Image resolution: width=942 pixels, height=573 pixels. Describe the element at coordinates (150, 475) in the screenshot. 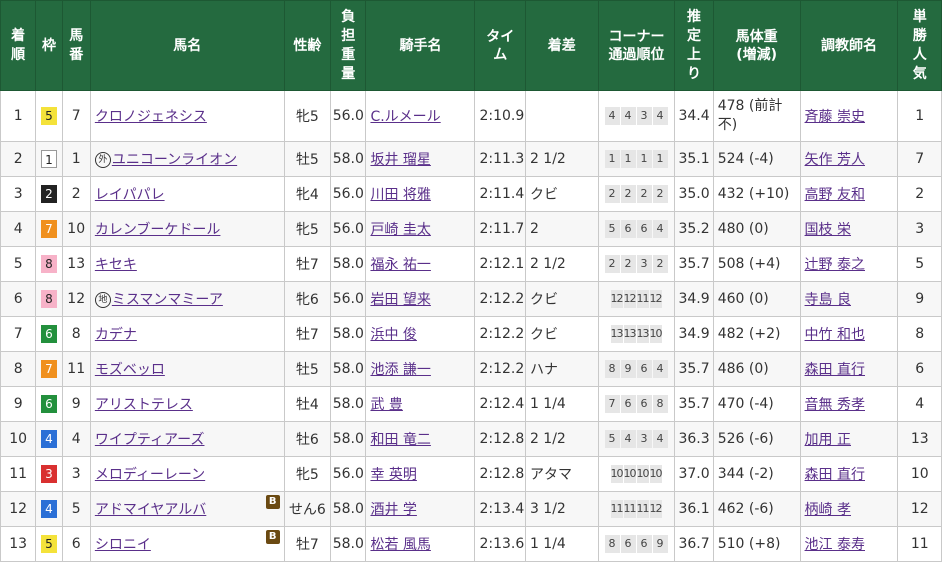

I see `horse-name-link: メロディーレーン` at that location.